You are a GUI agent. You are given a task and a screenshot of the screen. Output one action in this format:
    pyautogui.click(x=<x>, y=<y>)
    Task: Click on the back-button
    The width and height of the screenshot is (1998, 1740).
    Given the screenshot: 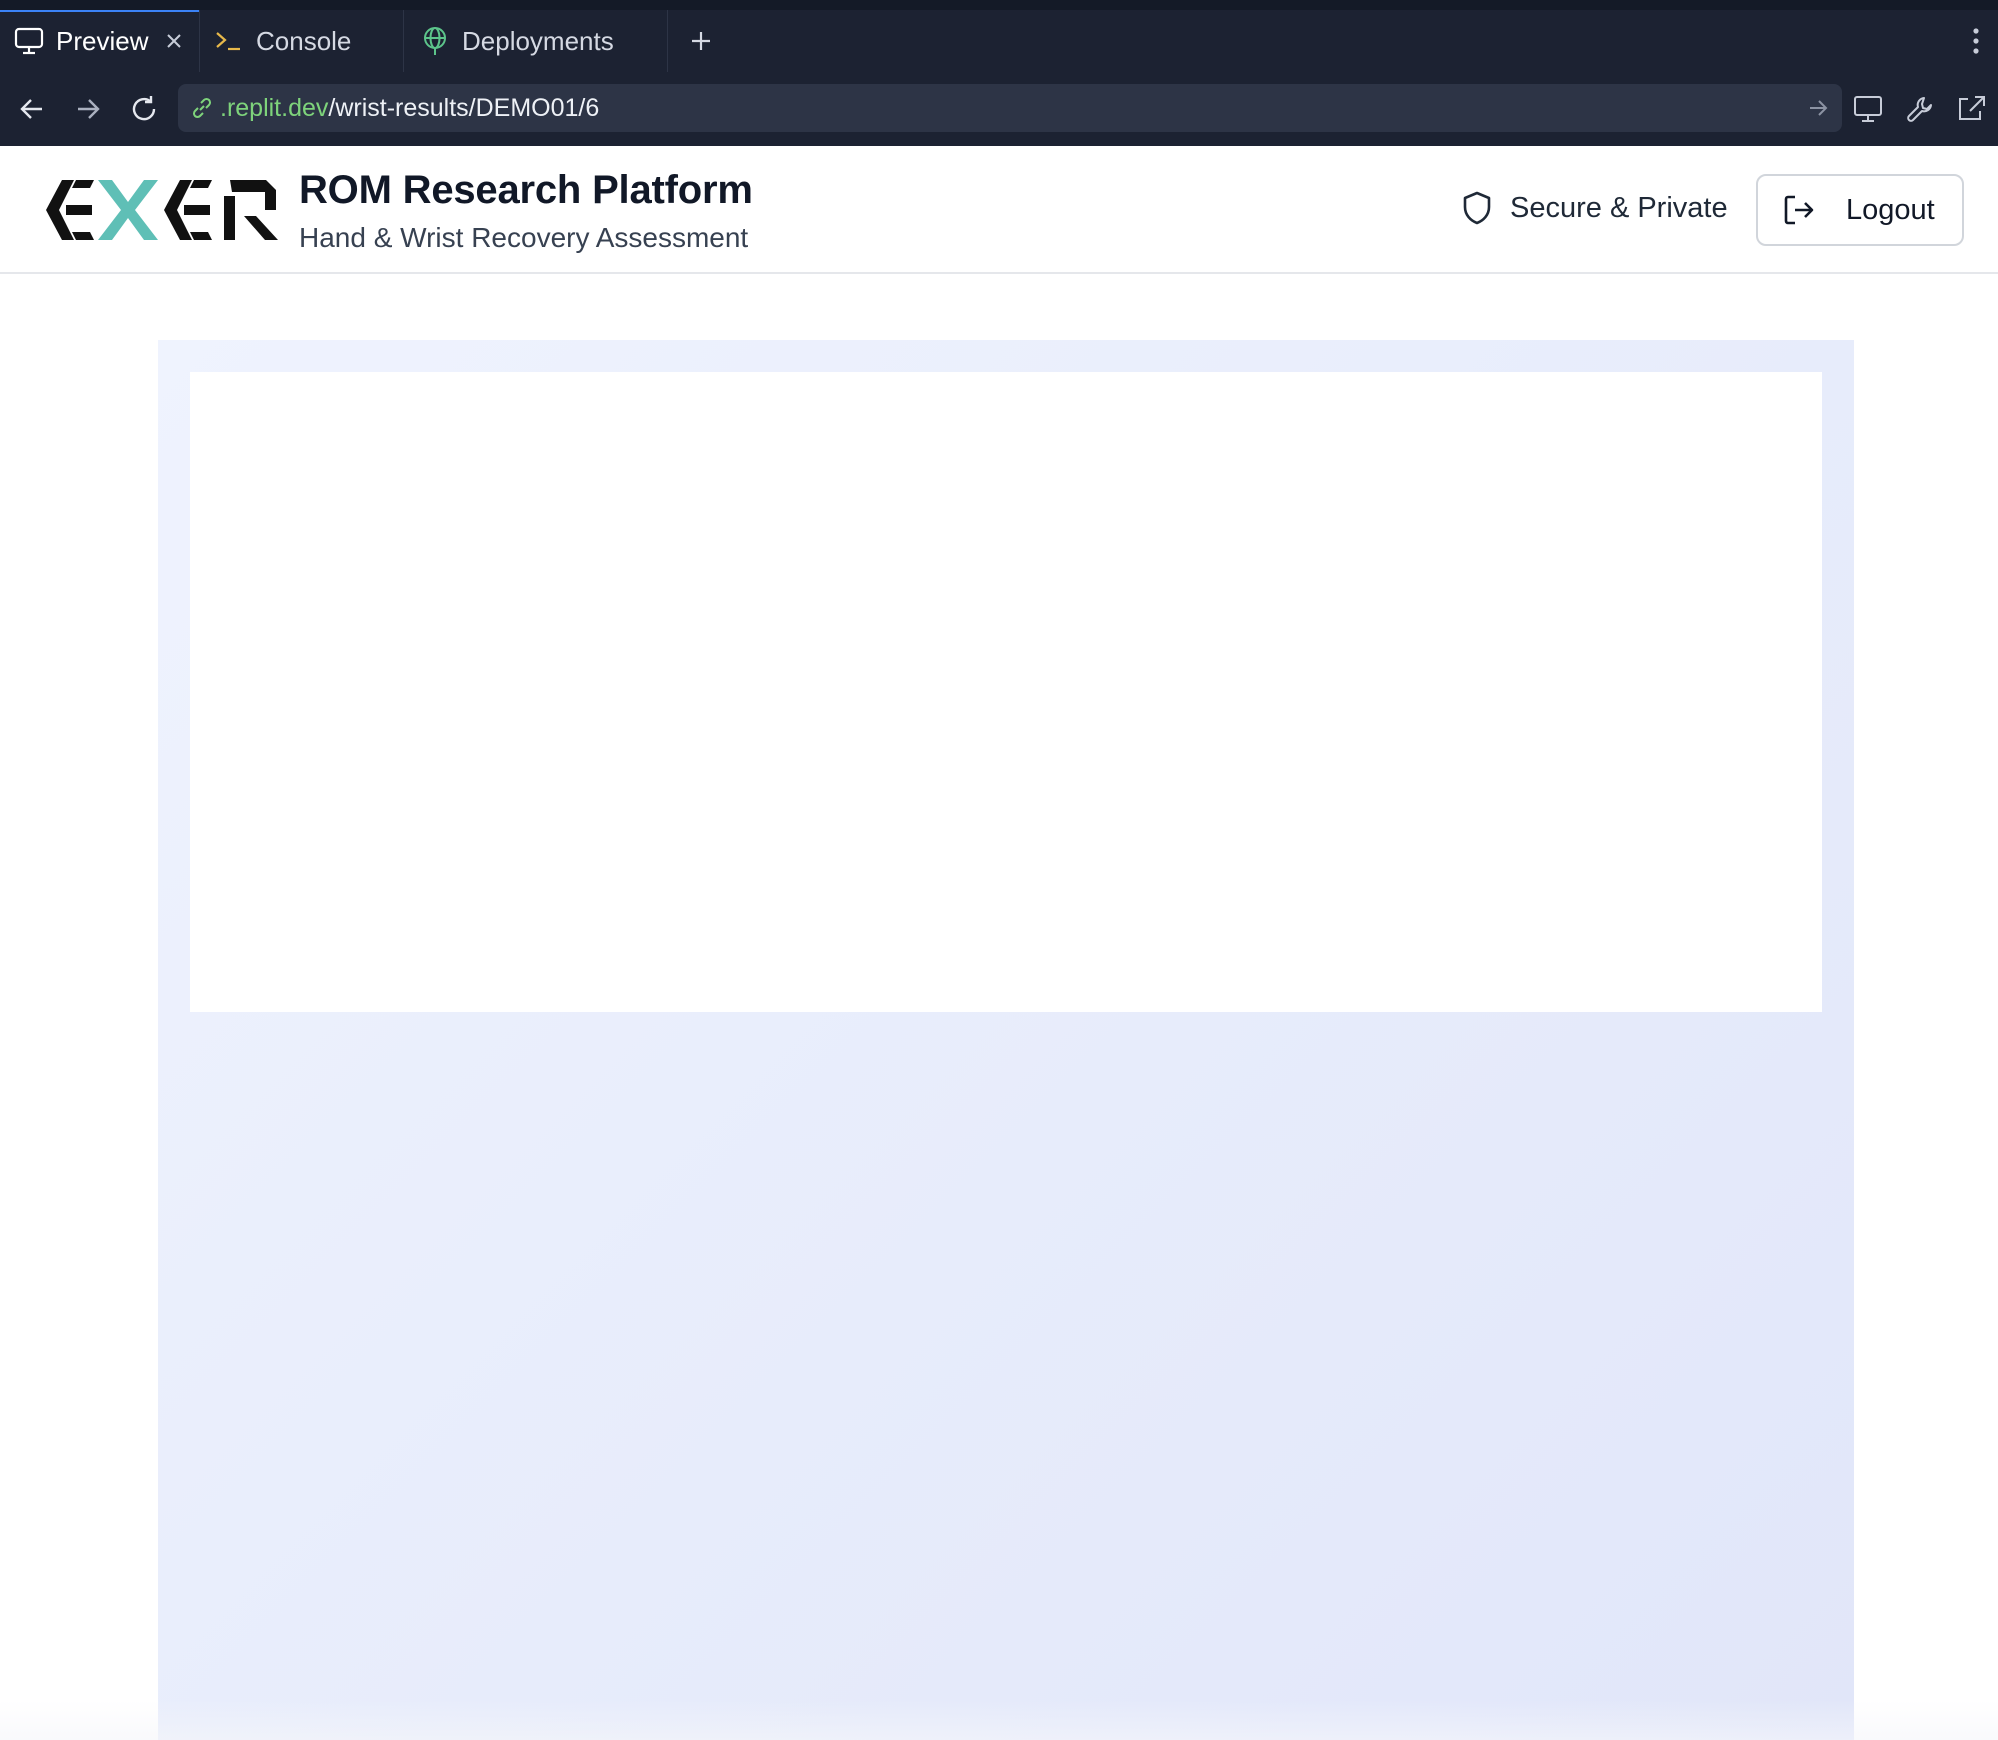 What is the action you would take?
    pyautogui.click(x=32, y=109)
    